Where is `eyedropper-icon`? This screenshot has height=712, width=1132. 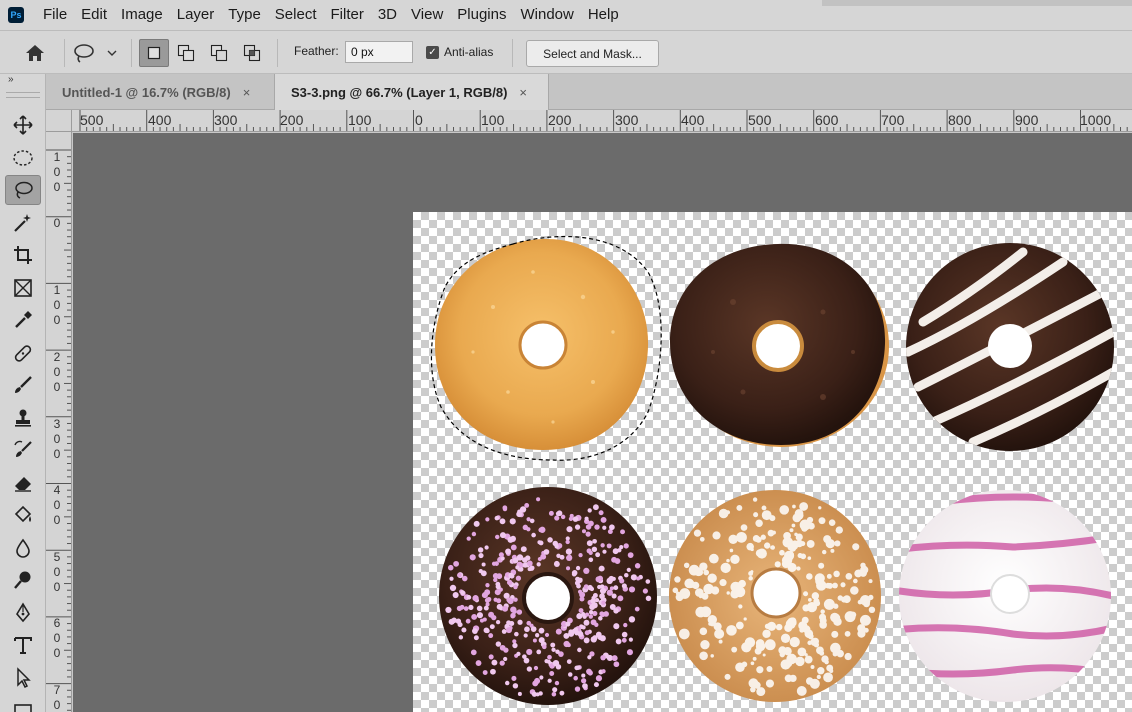
eyedropper-icon is located at coordinates (23, 319).